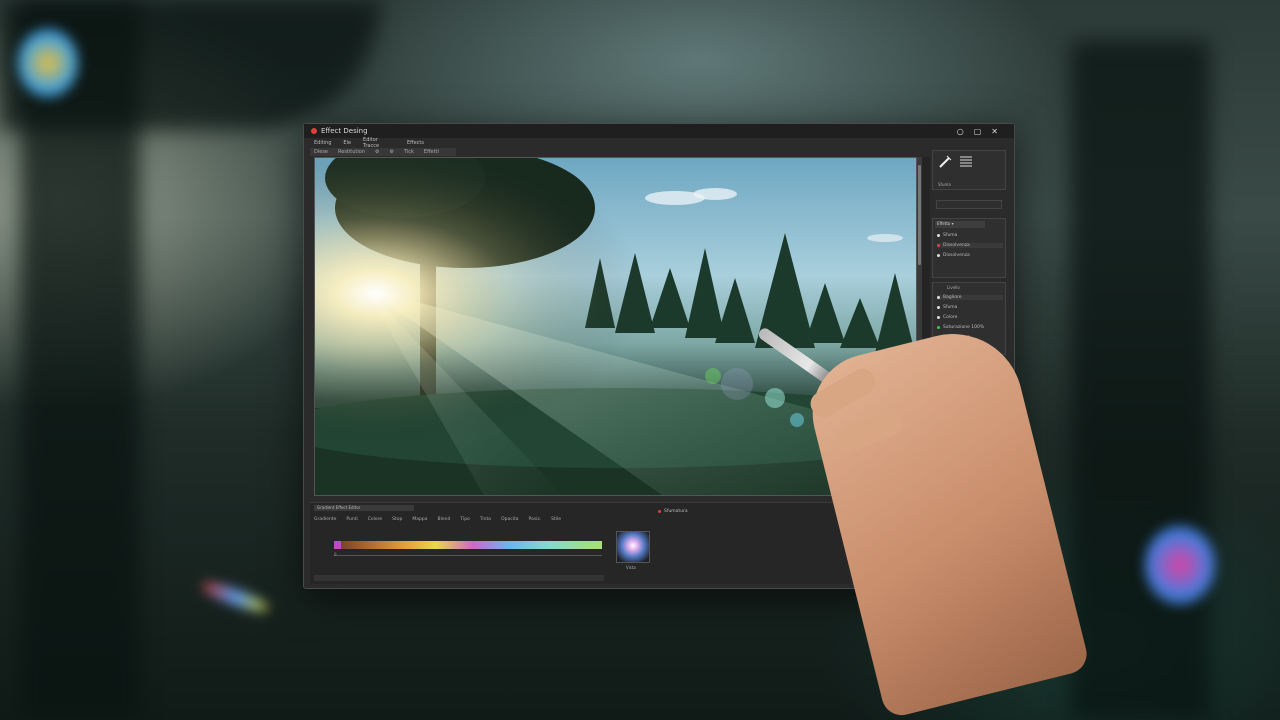 Image resolution: width=1280 pixels, height=720 pixels. What do you see at coordinates (960, 131) in the screenshot?
I see `minimize-icon: ○` at bounding box center [960, 131].